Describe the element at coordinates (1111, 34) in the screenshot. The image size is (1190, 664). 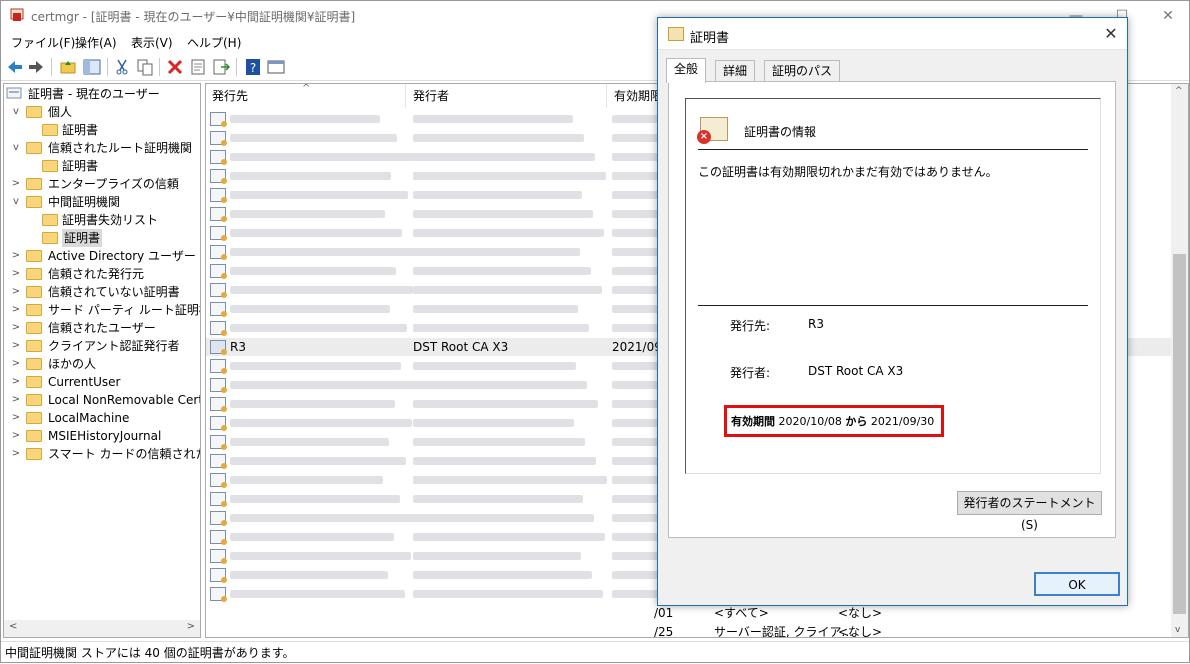
I see `dialog-close-button: ✕` at that location.